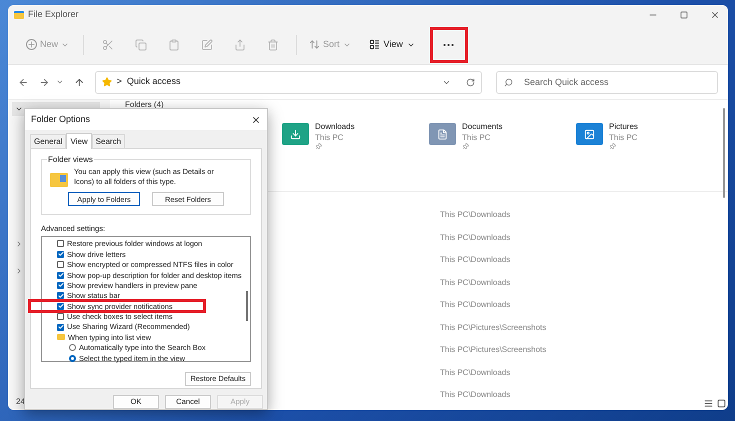 This screenshot has width=735, height=421. What do you see at coordinates (470, 82) in the screenshot?
I see `refresh-icon` at bounding box center [470, 82].